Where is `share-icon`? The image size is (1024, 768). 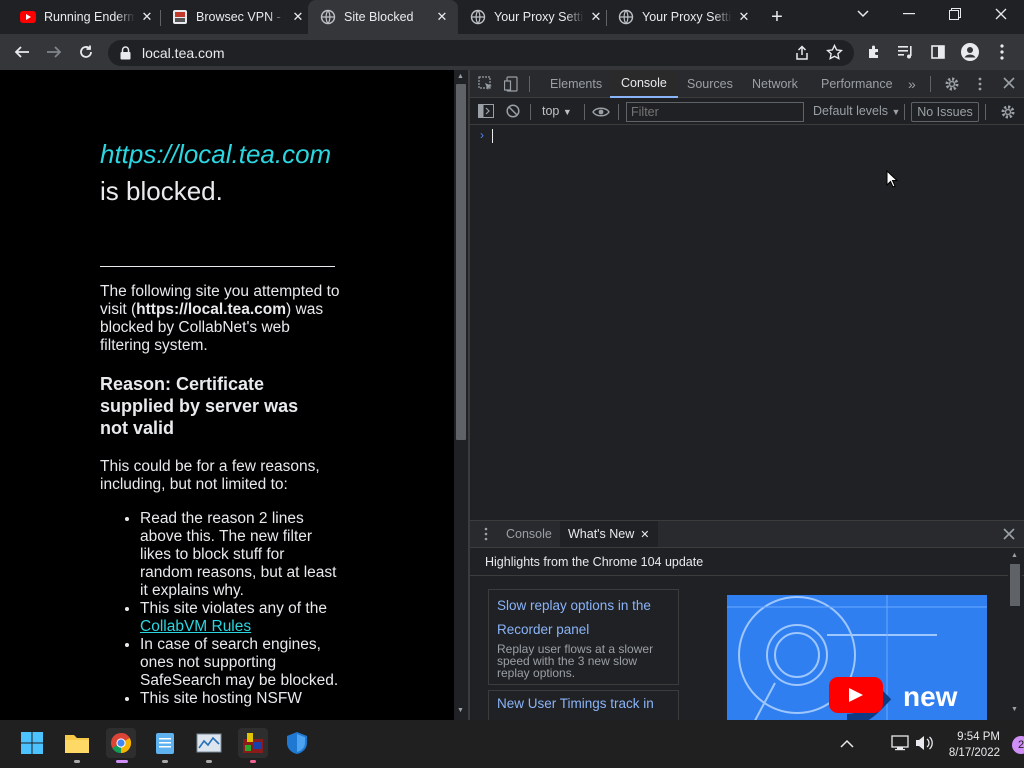
share-icon is located at coordinates (802, 55).